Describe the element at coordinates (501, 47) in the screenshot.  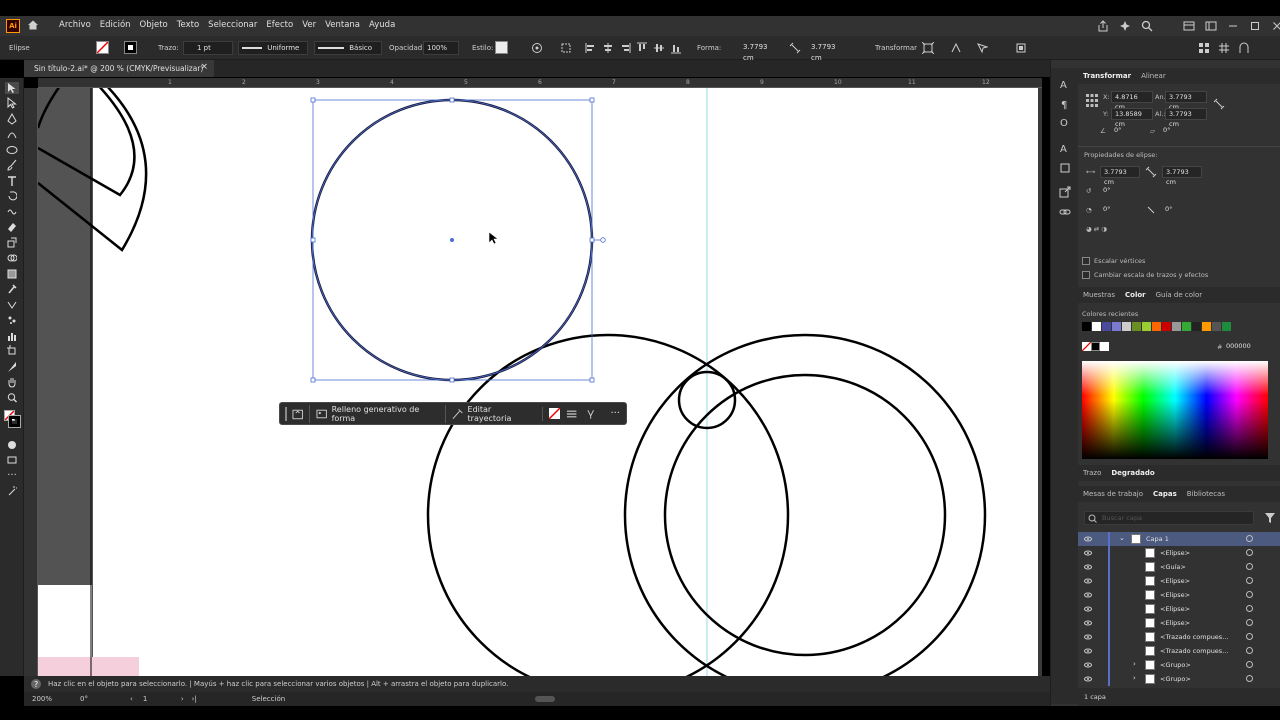
I see `graphic-style-swatch` at that location.